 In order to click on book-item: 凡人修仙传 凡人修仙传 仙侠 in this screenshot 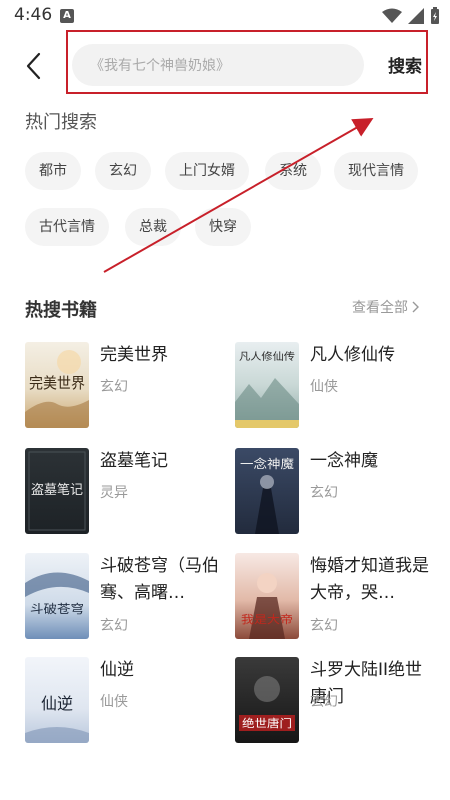, I will do `click(335, 387)`.